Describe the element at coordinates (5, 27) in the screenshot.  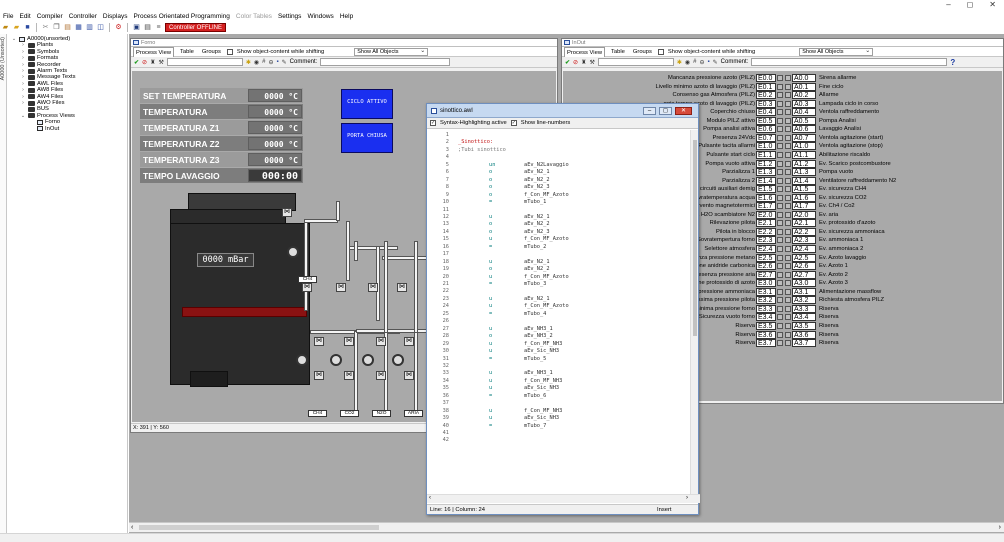
I see `new-file-icon: ▰` at that location.